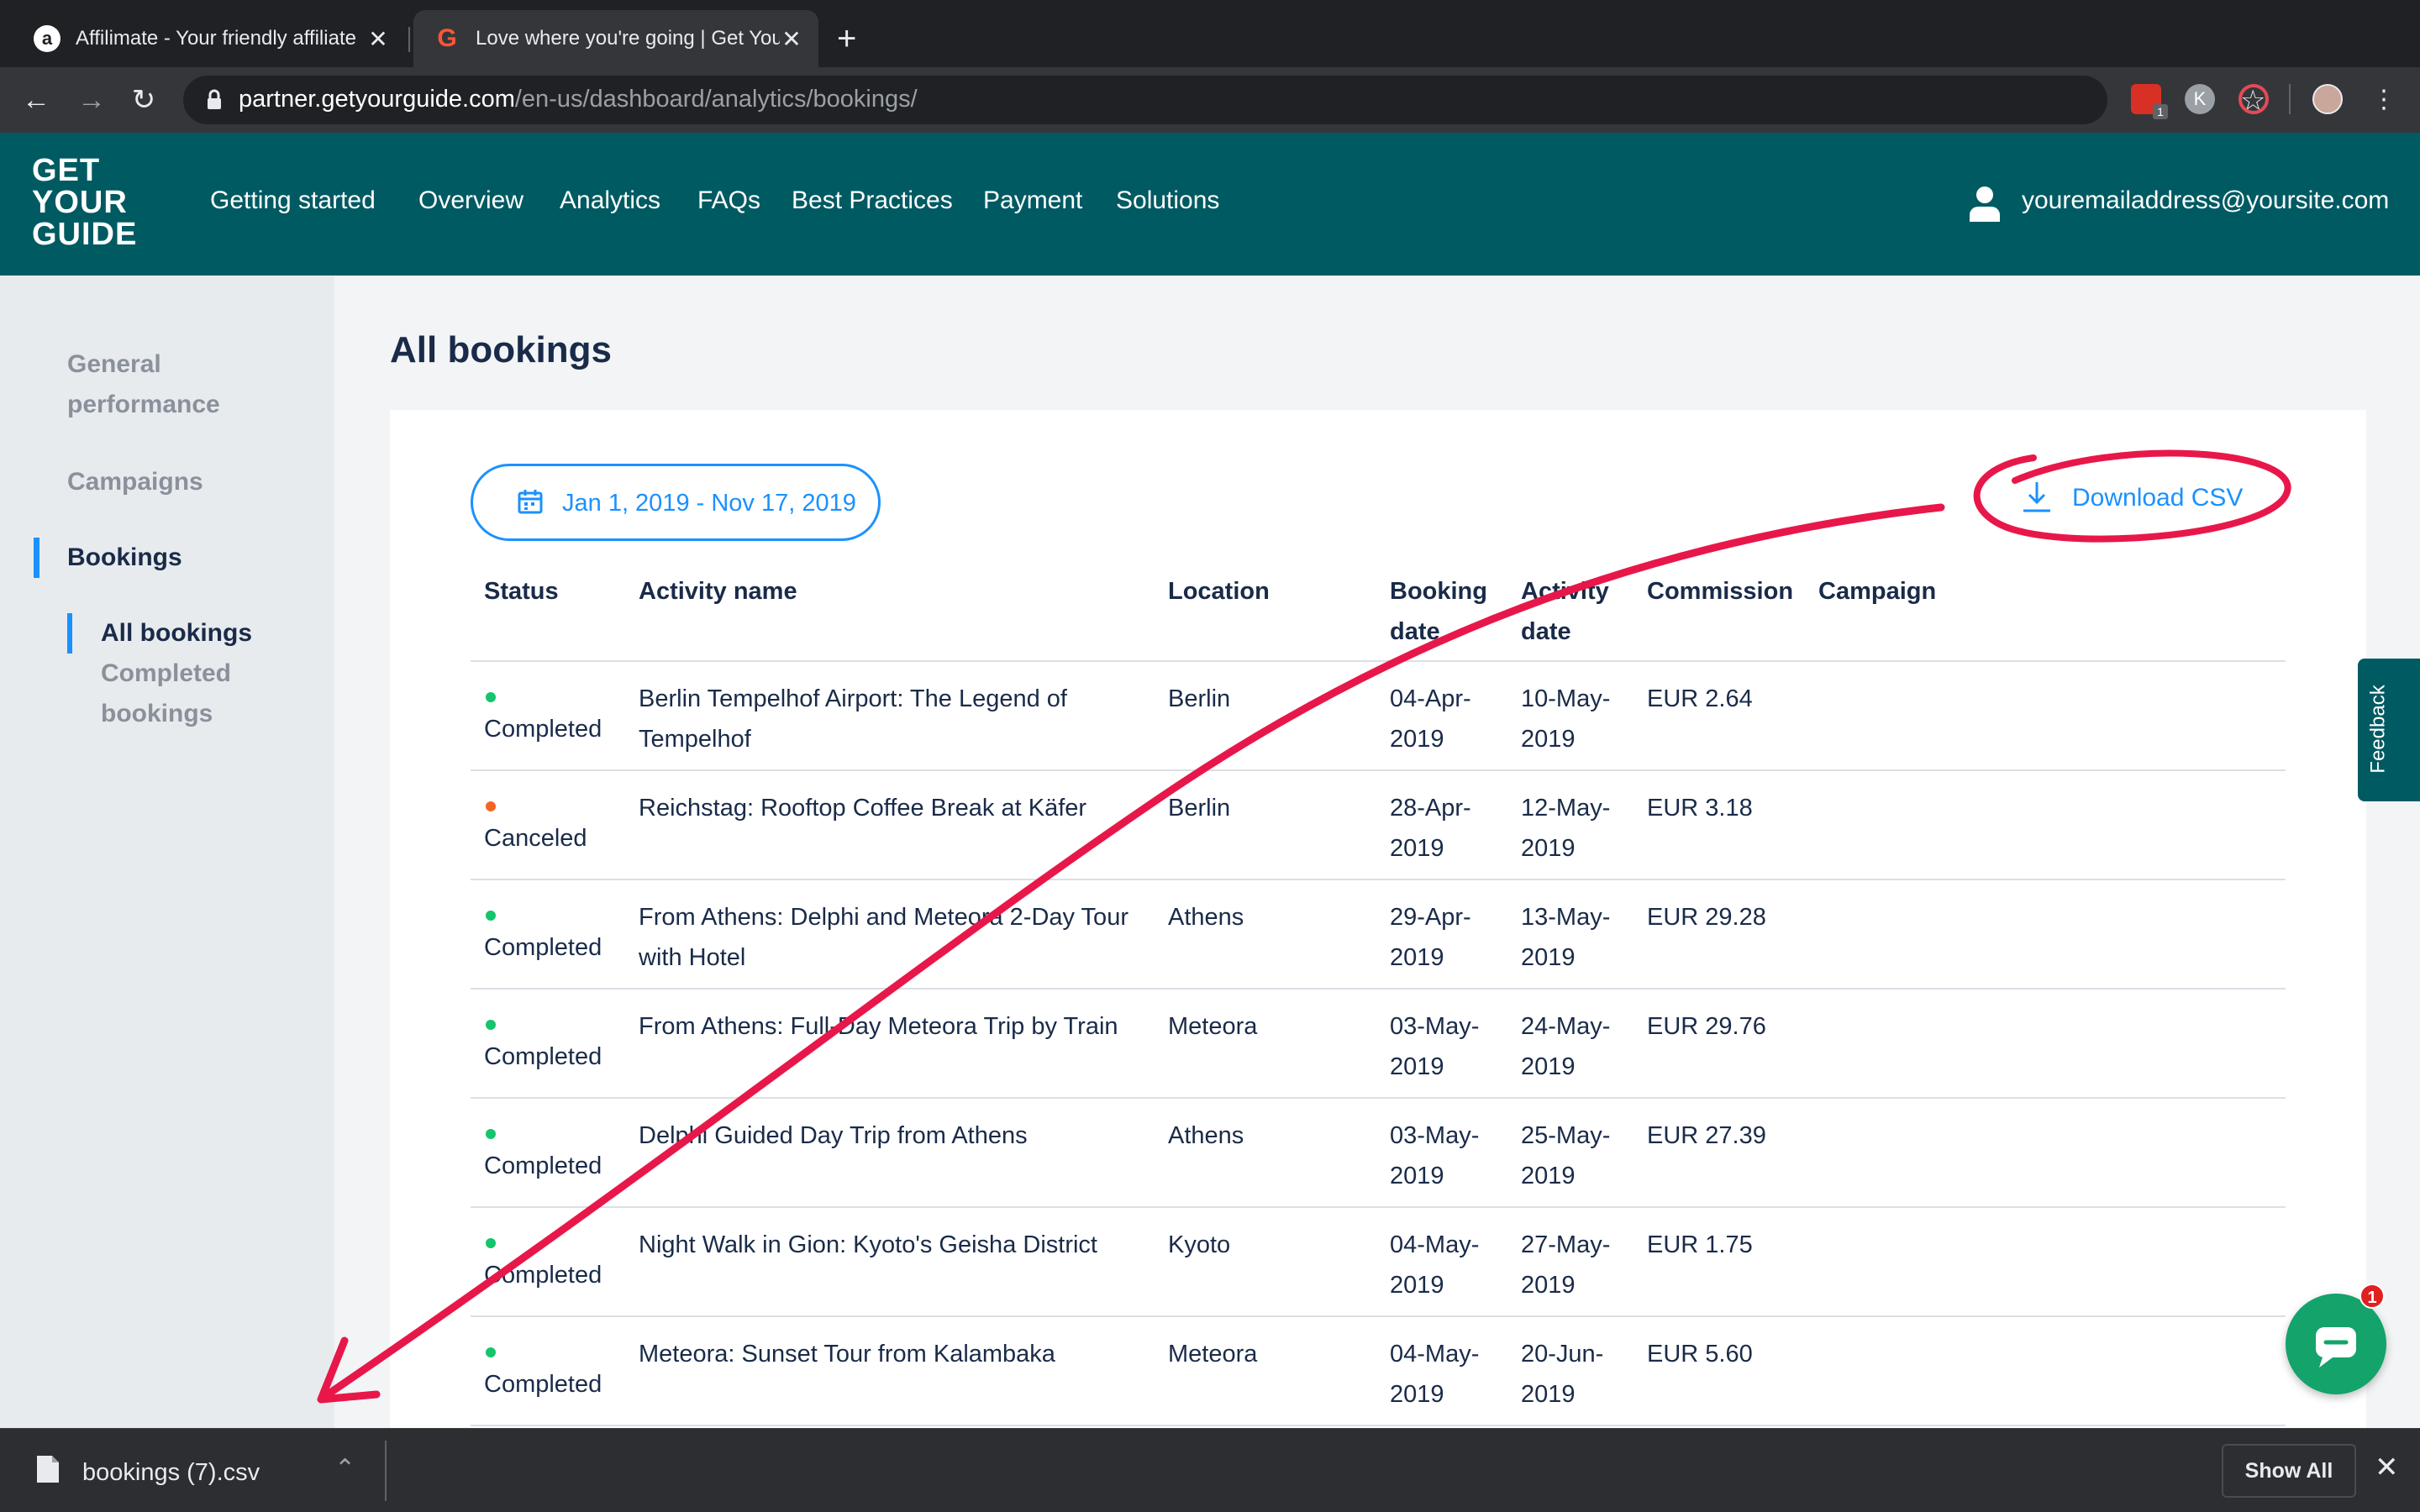  Describe the element at coordinates (846, 38) in the screenshot. I see `new-tab-icon: +` at that location.